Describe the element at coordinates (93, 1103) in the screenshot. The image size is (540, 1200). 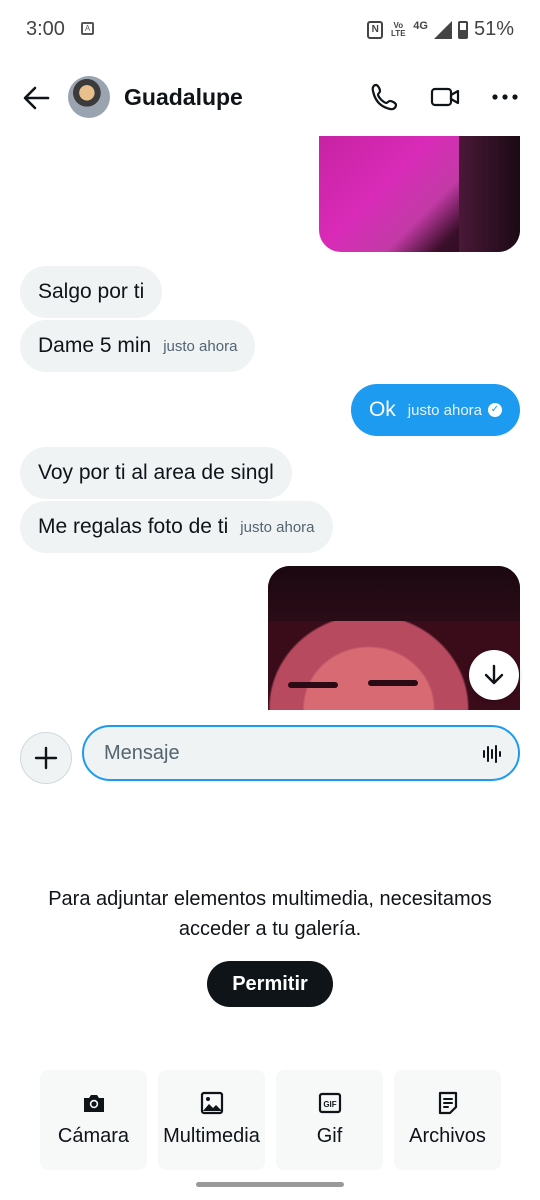
I see `camera-icon` at that location.